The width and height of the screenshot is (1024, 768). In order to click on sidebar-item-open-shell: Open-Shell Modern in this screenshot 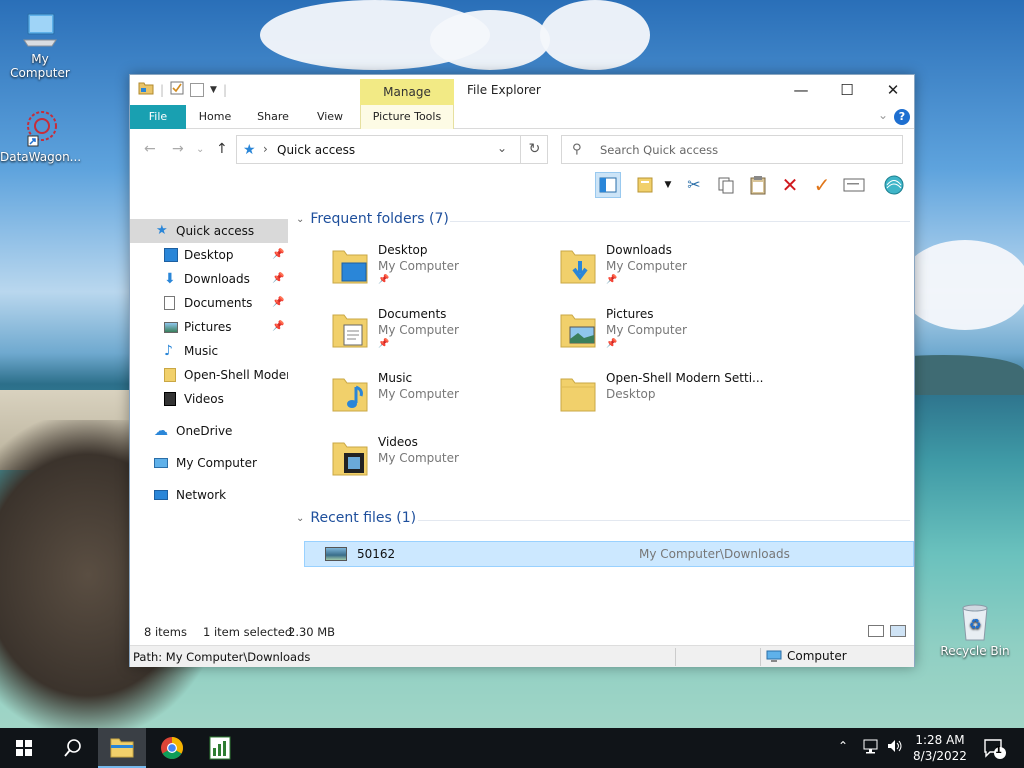, I will do `click(209, 375)`.